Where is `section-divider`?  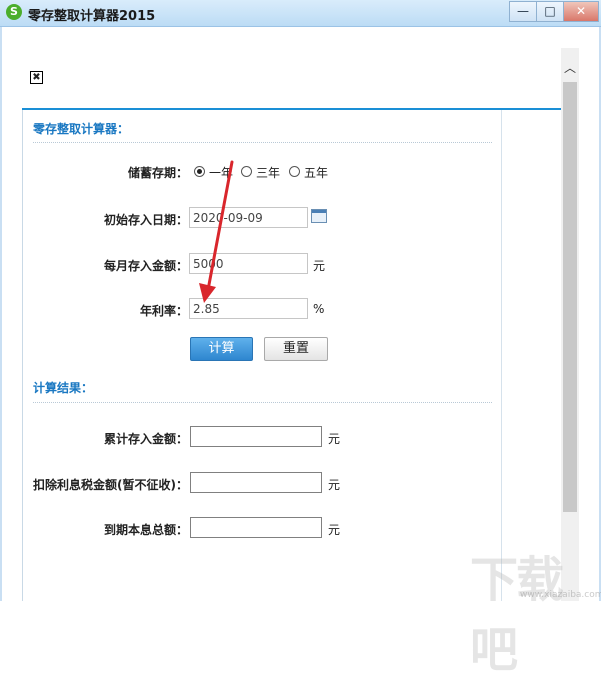
section-divider is located at coordinates (262, 142).